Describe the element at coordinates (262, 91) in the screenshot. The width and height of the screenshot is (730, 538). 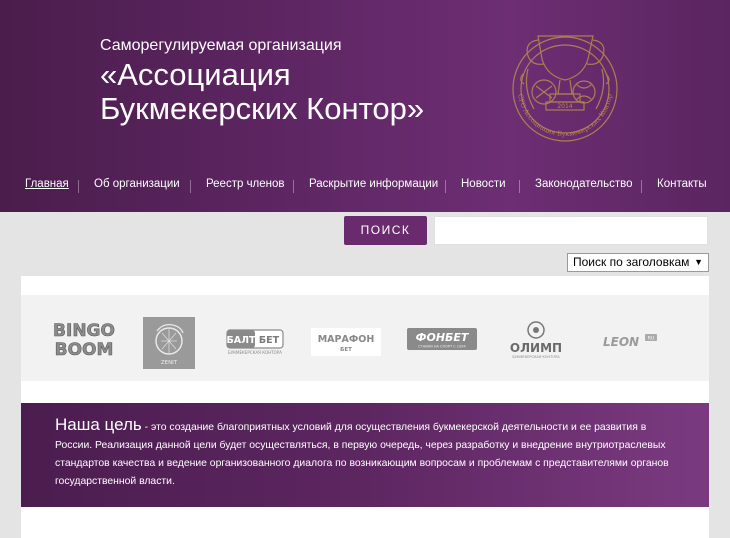
I see `header-title: «Ассоциация Букмекерских Контор»` at that location.